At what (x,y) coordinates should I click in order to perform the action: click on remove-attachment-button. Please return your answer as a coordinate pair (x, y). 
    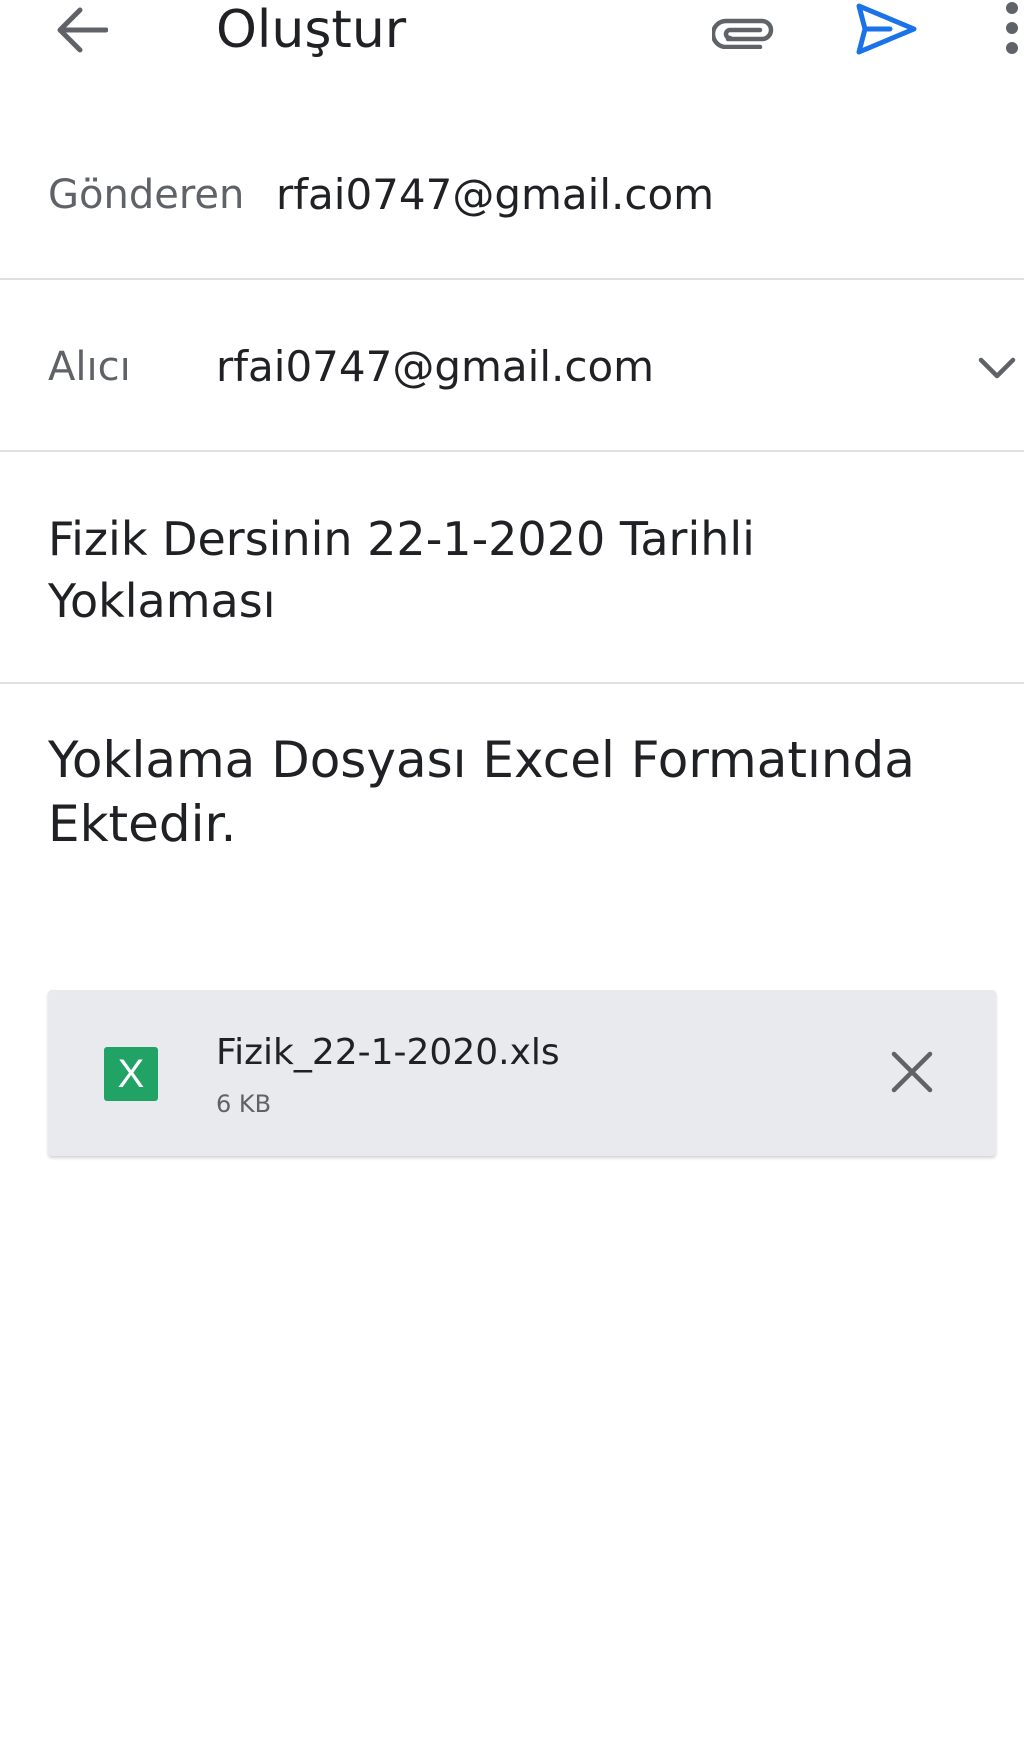
    Looking at the image, I should click on (912, 1072).